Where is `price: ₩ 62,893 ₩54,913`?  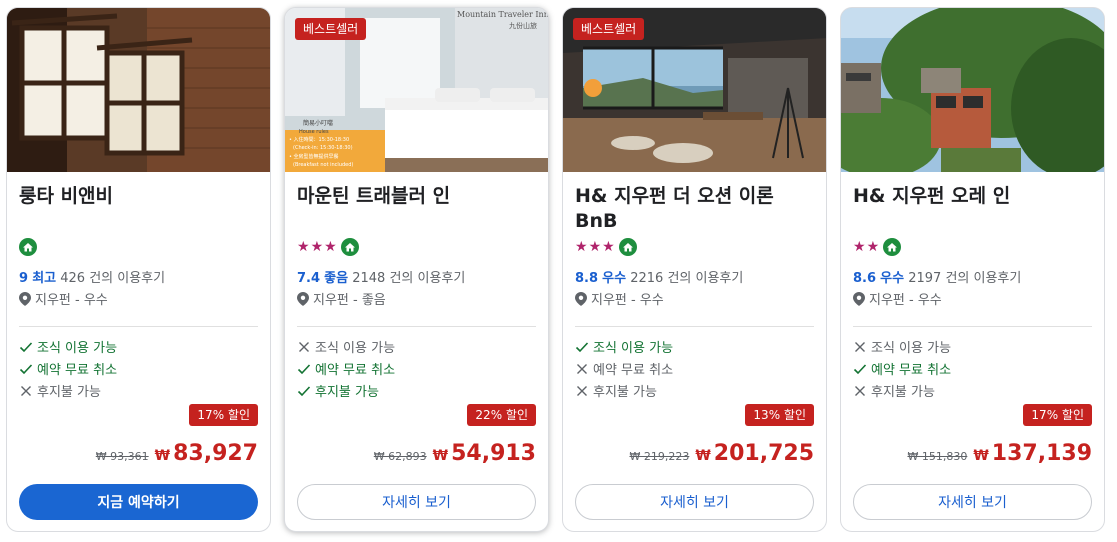
price: ₩ 62,893 ₩54,913 is located at coordinates (455, 453).